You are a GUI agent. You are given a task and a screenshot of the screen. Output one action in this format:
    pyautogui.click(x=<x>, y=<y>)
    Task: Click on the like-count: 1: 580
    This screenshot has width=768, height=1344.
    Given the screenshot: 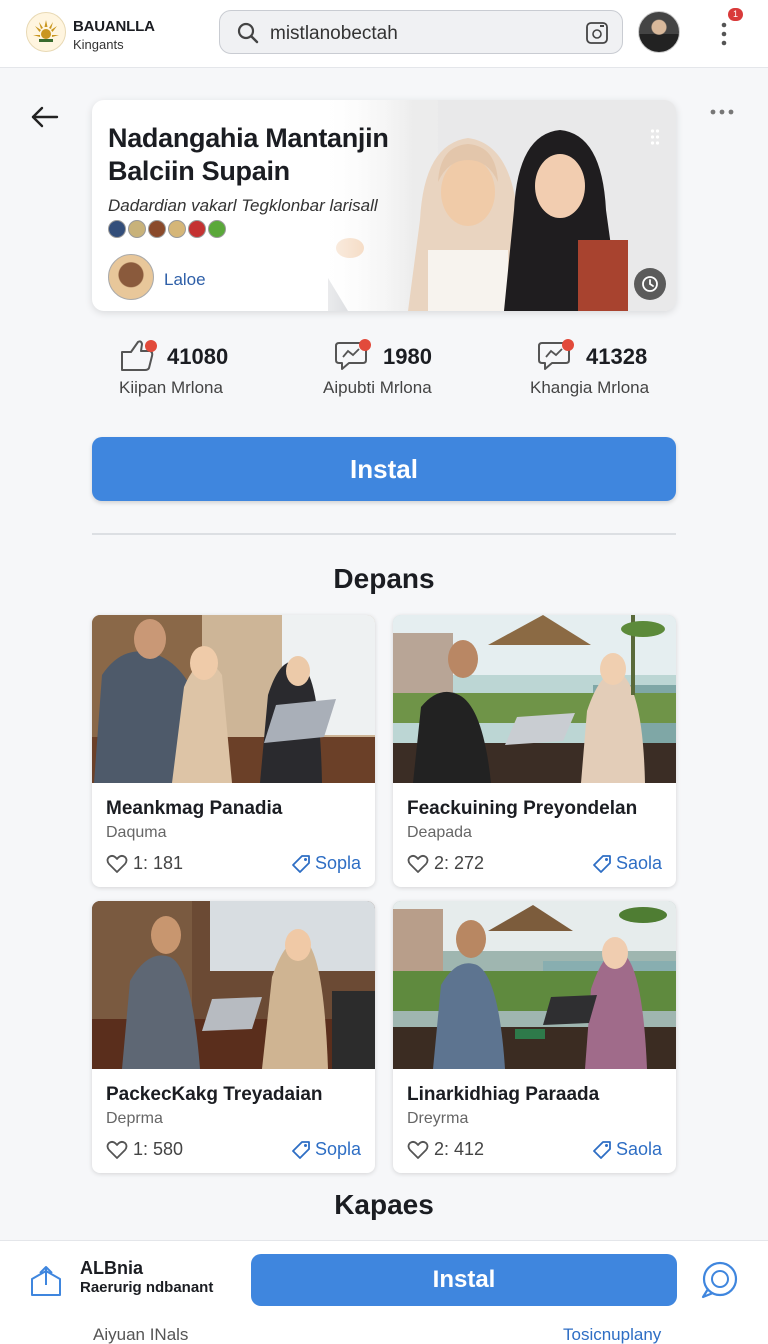 What is the action you would take?
    pyautogui.click(x=158, y=1149)
    